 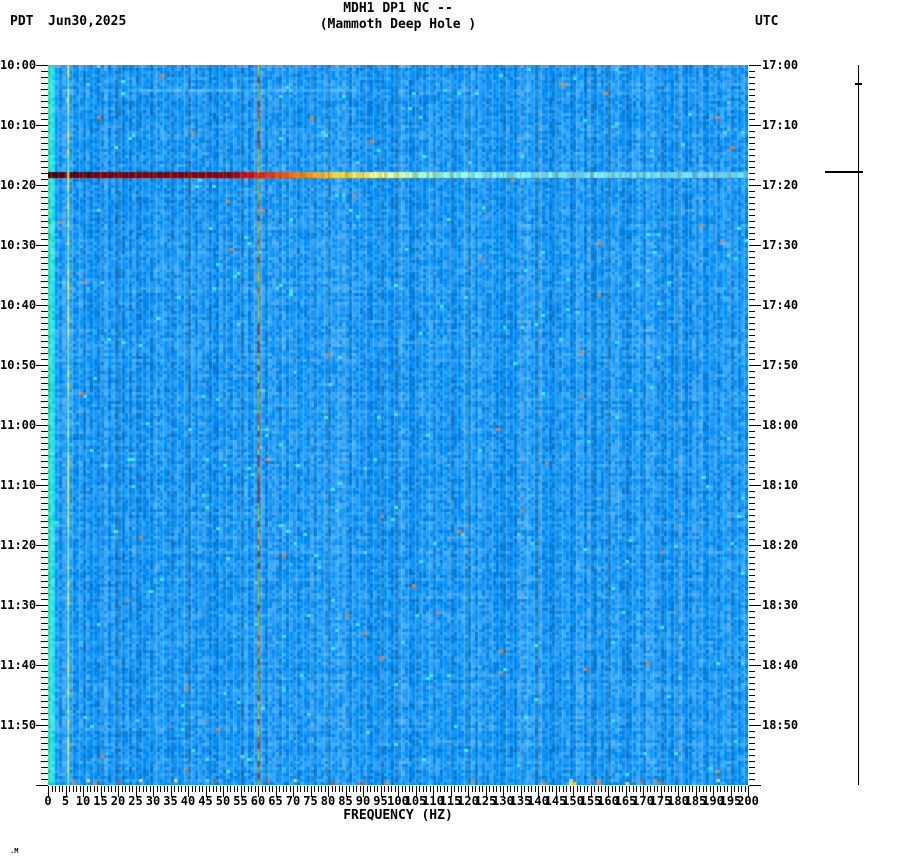 What do you see at coordinates (780, 65) in the screenshot?
I see `right-time-tick-label: 17:00` at bounding box center [780, 65].